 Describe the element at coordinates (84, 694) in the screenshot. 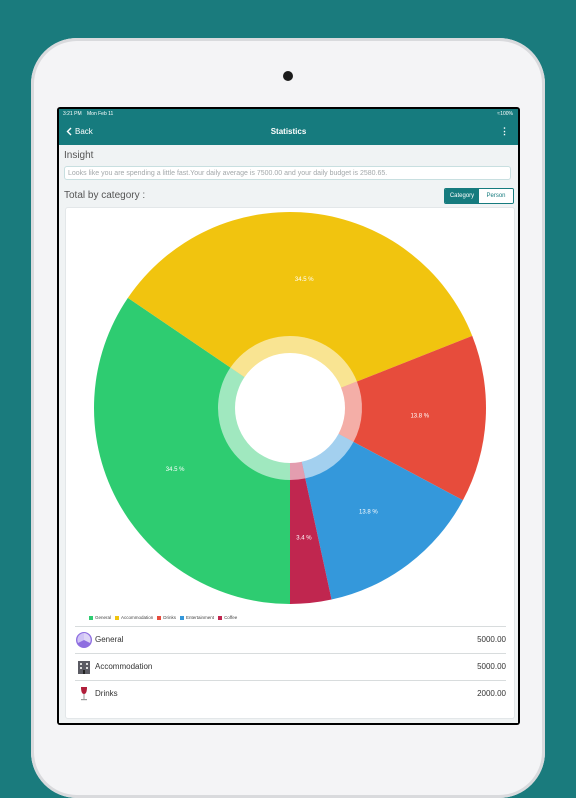

I see `wine-glass-icon` at that location.